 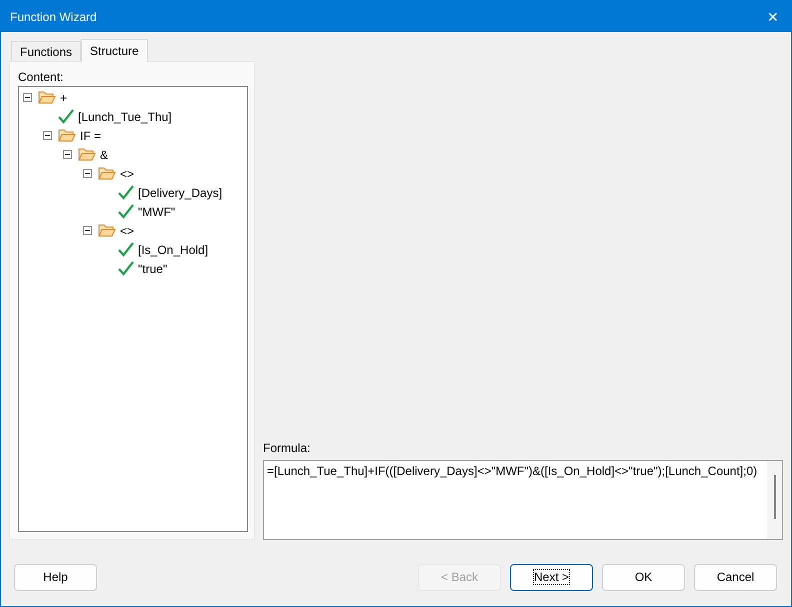 I want to click on tree-item: "true", so click(x=153, y=269).